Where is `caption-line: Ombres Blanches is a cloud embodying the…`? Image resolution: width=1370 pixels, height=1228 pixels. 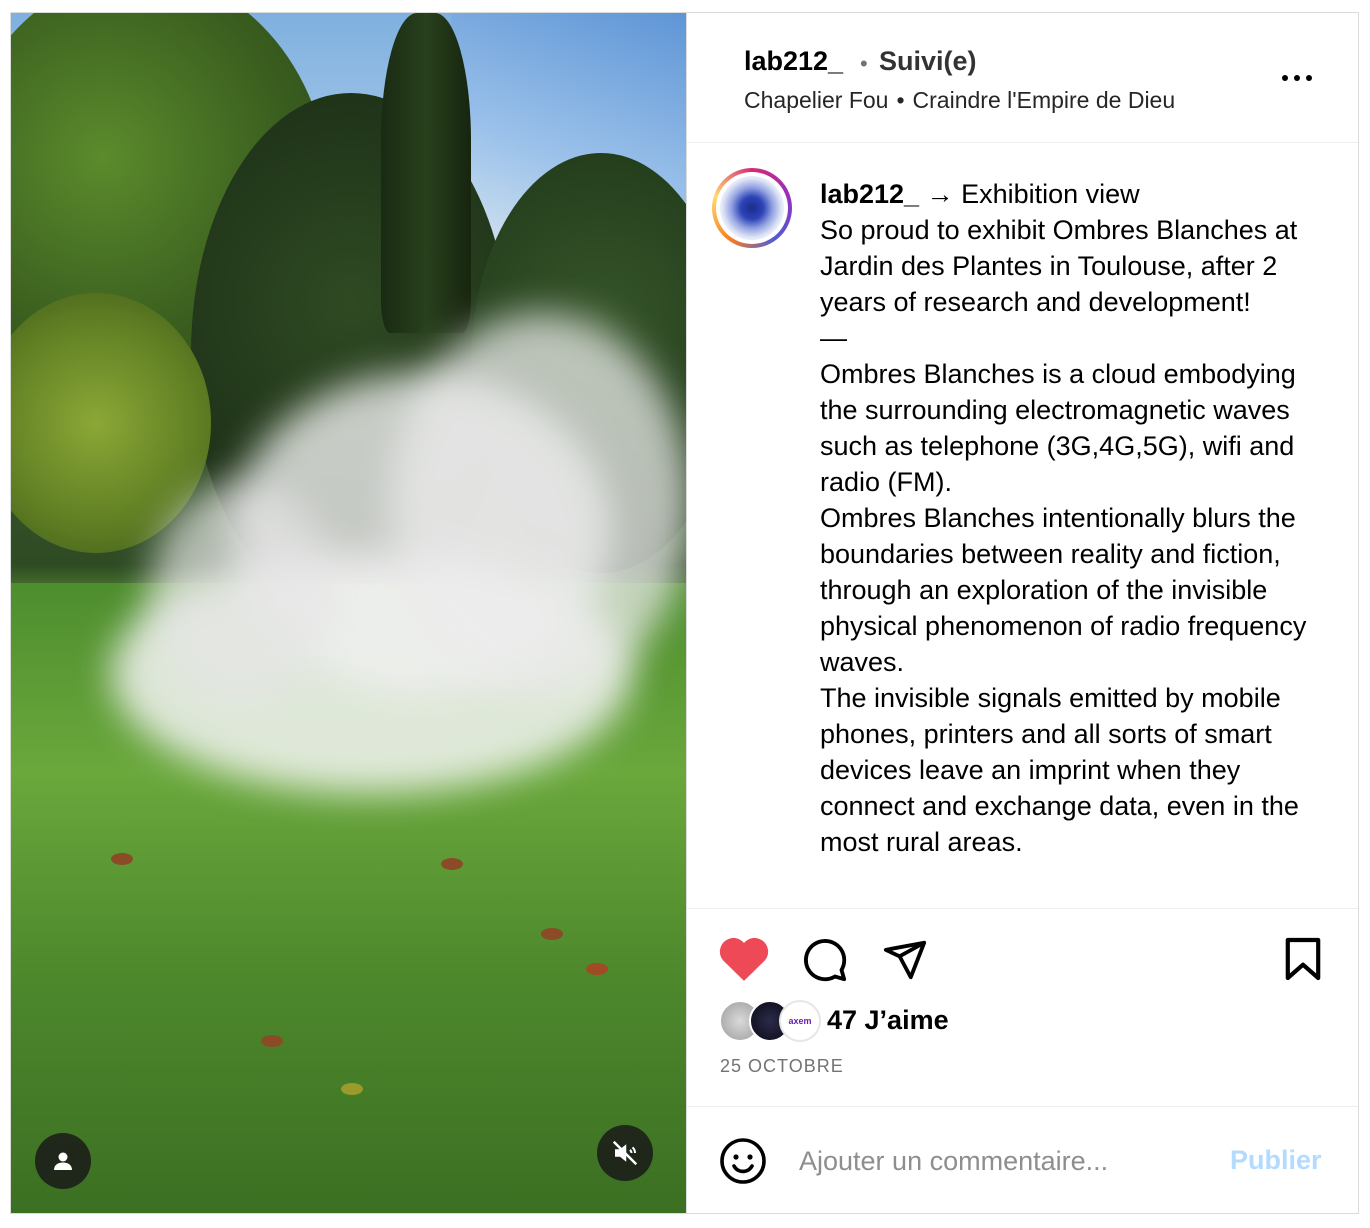 caption-line: Ombres Blanches is a cloud embodying the… is located at coordinates (1058, 428).